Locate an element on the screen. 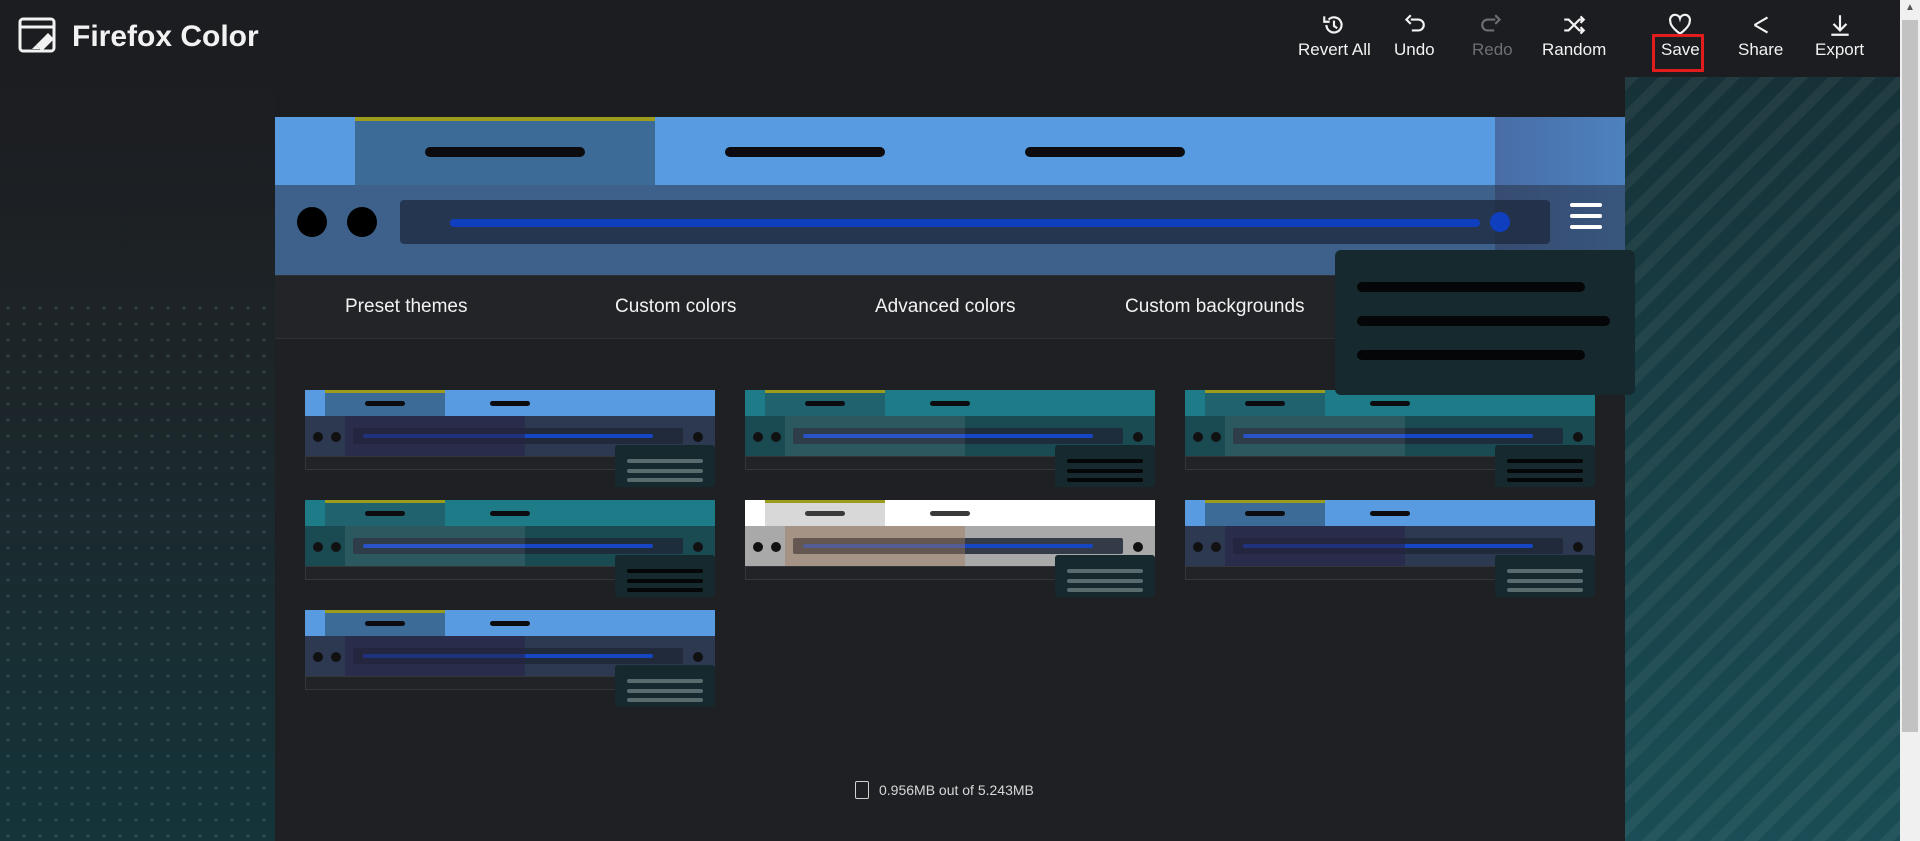 Image resolution: width=1920 pixels, height=841 pixels. history-icon is located at coordinates (1333, 25).